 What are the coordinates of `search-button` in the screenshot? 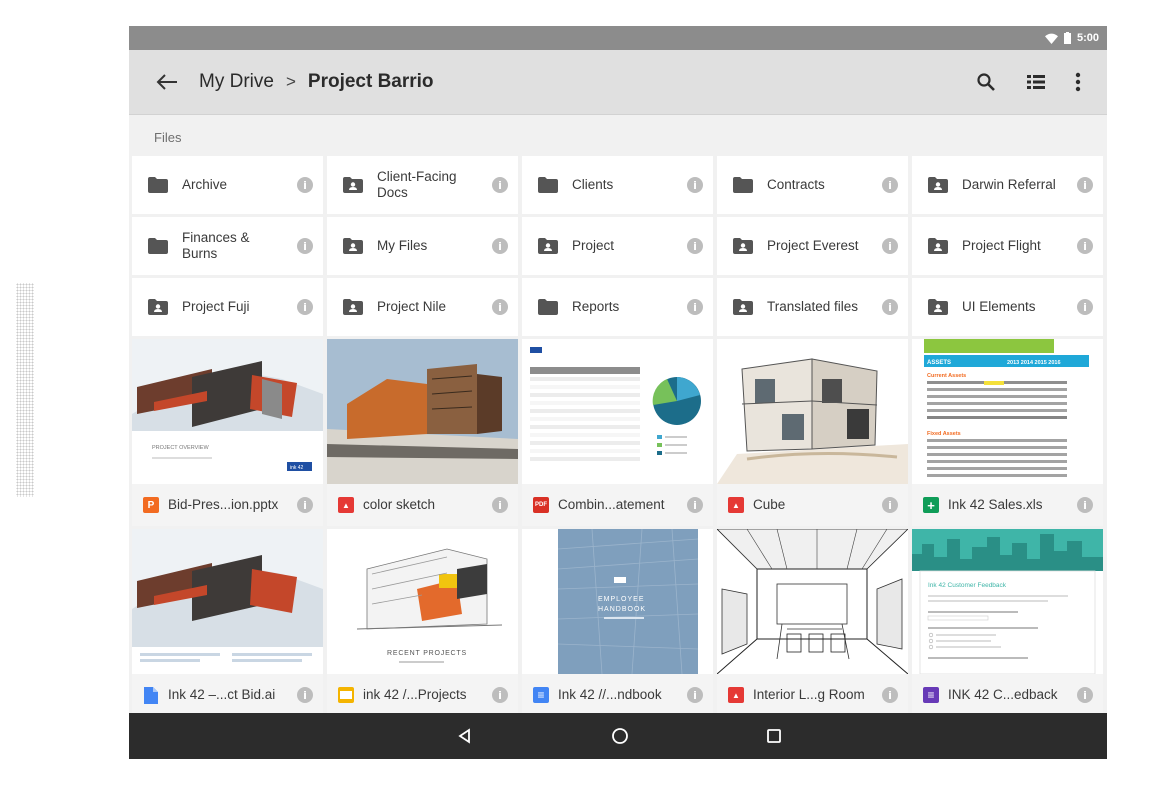 It's located at (986, 82).